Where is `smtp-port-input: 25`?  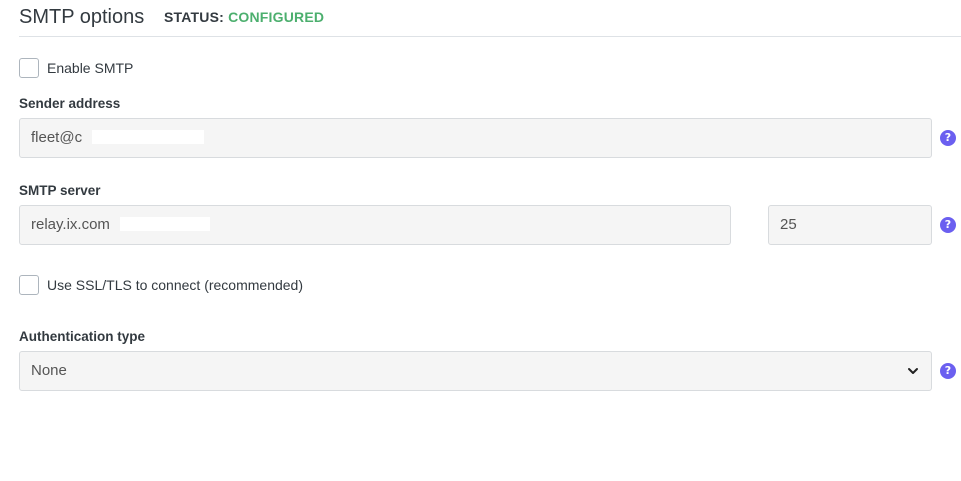
smtp-port-input: 25 is located at coordinates (850, 225).